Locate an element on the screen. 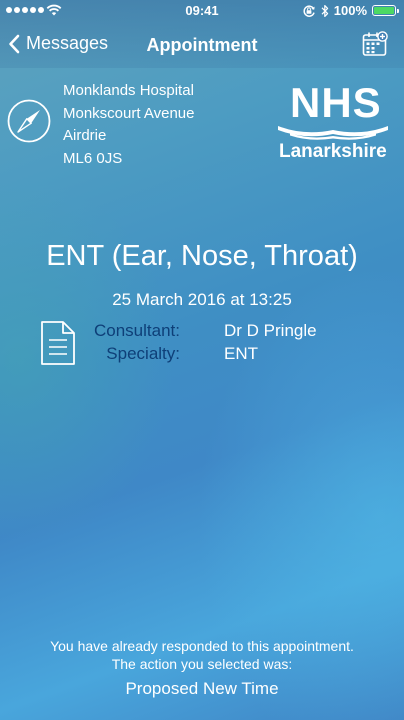 This screenshot has height=720, width=404. battery-level-fill is located at coordinates (384, 10).